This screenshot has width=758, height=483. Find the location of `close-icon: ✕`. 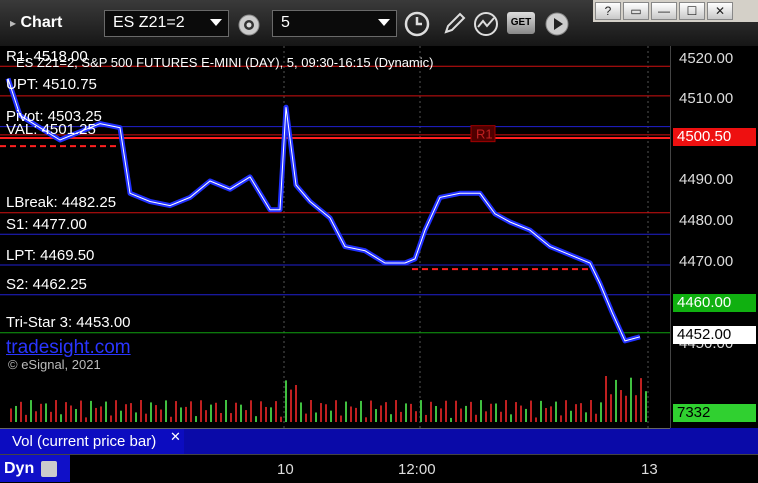

close-icon: ✕ is located at coordinates (175, 437).